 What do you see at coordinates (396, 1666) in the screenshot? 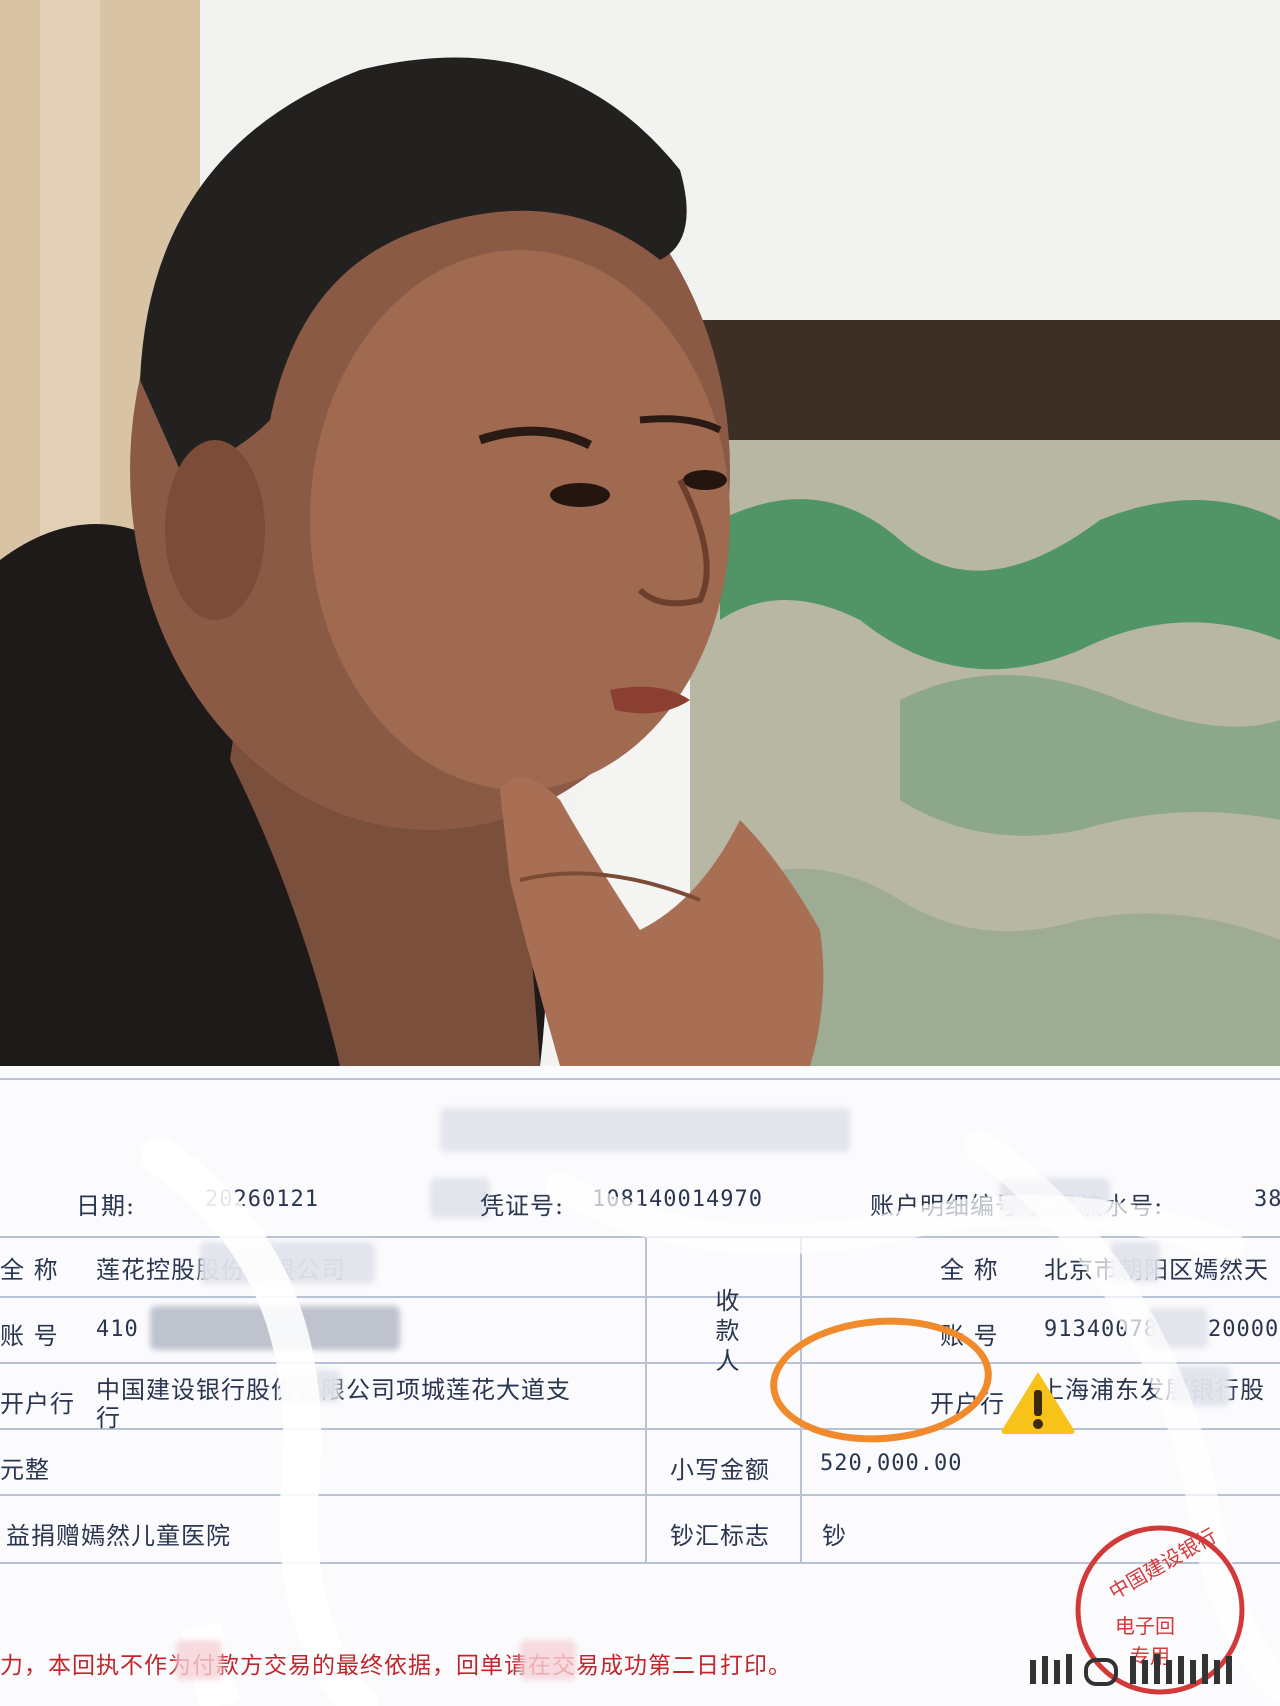
I see `footer-note: 力，本回执不作为付款方交易的最终依据，回单请在交易成功第二日打印。` at bounding box center [396, 1666].